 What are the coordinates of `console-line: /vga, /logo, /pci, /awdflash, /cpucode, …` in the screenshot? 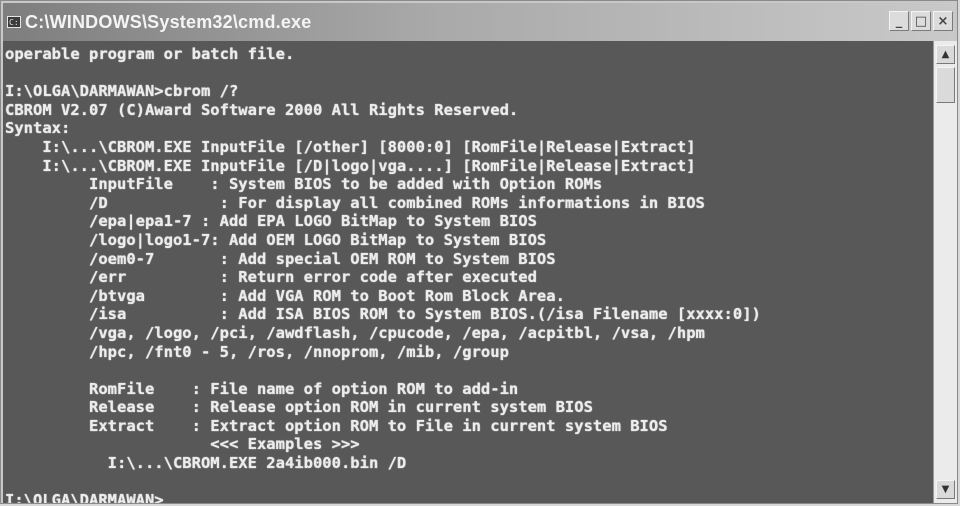 It's located at (355, 332).